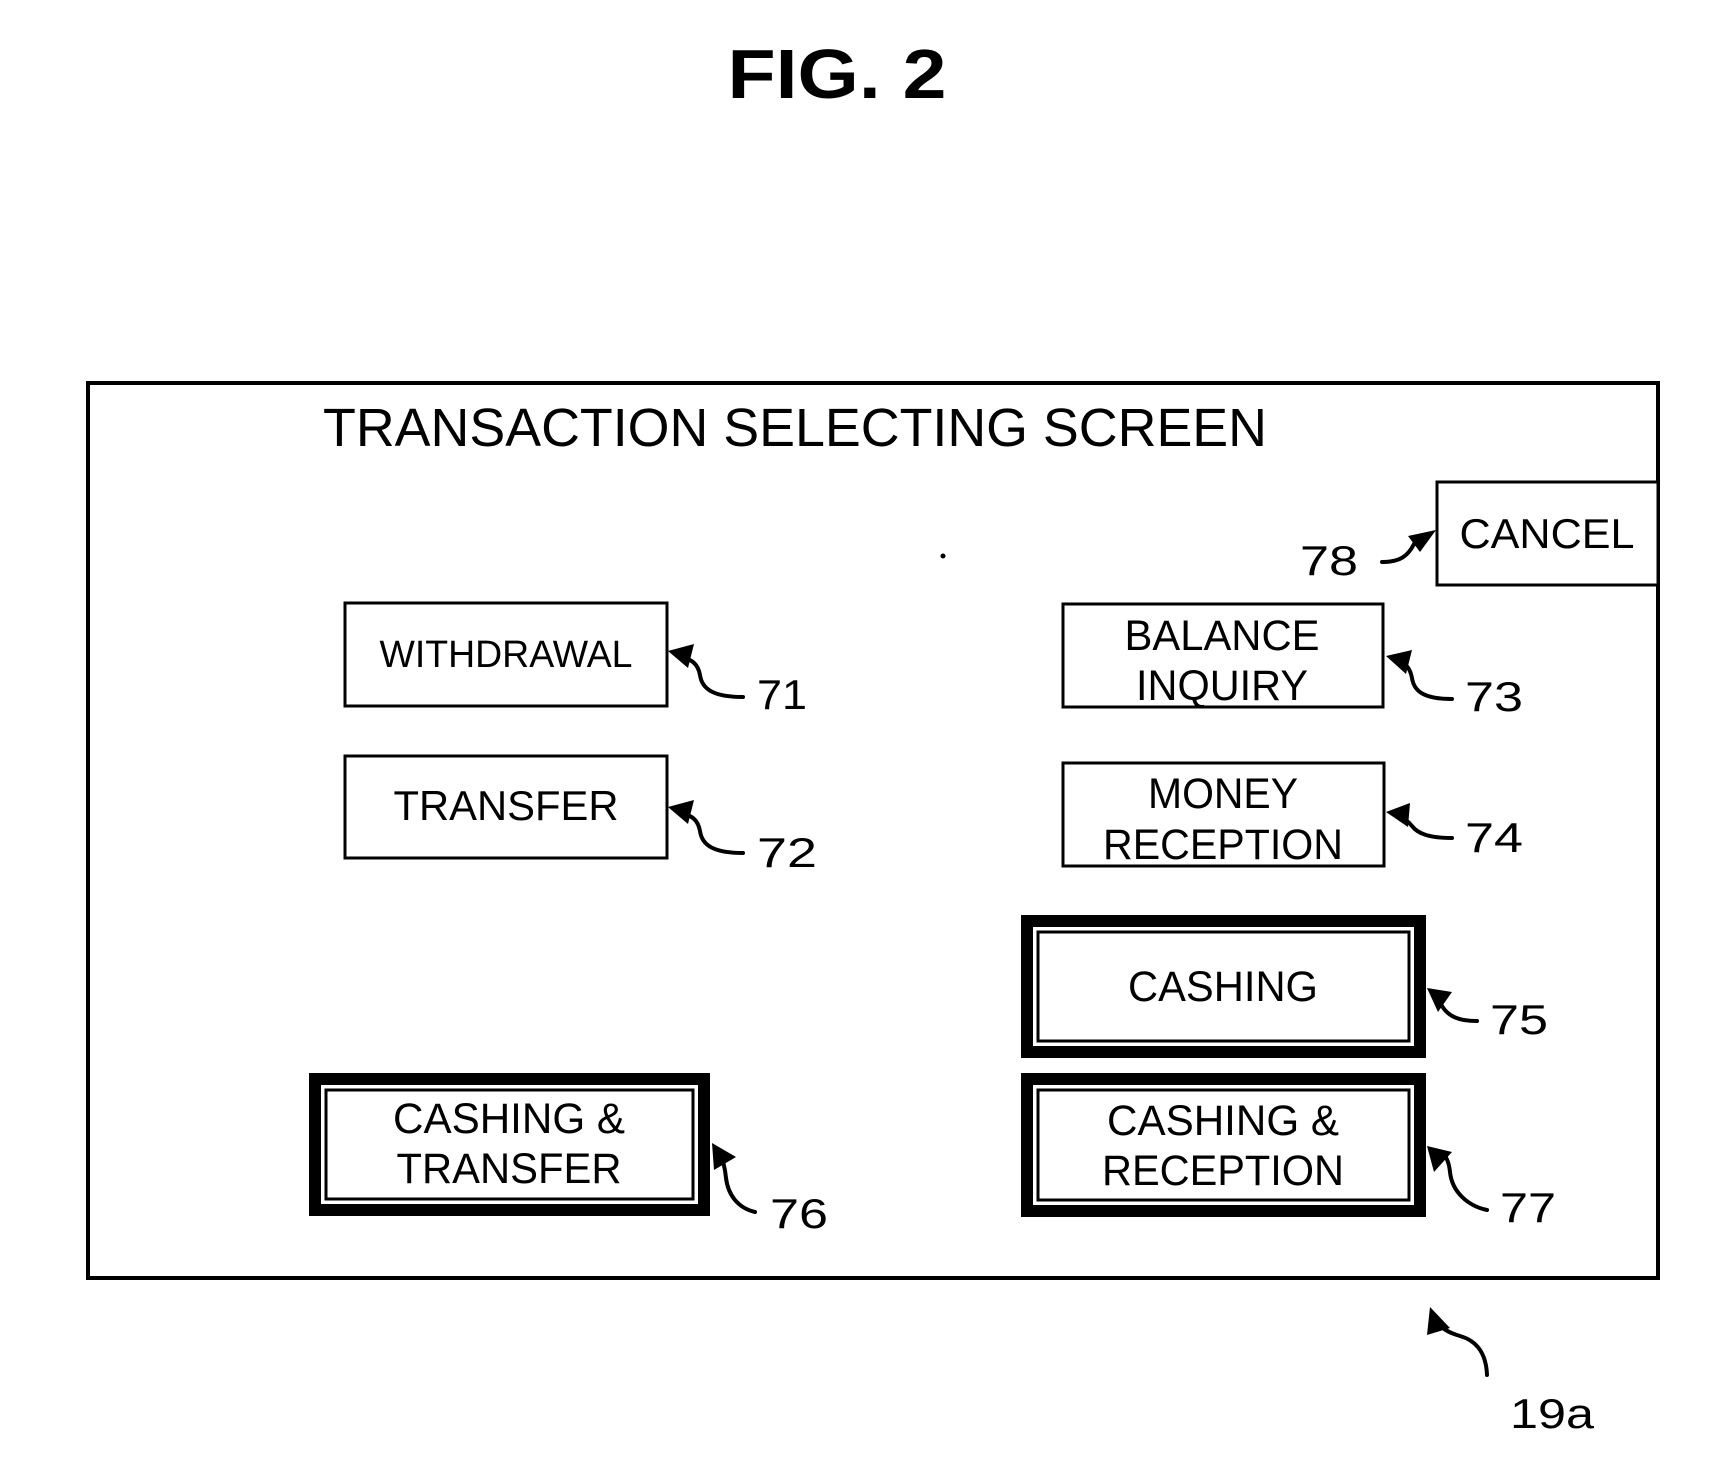 This screenshot has width=1714, height=1484. I want to click on ref-label-75: 75, so click(1519, 1019).